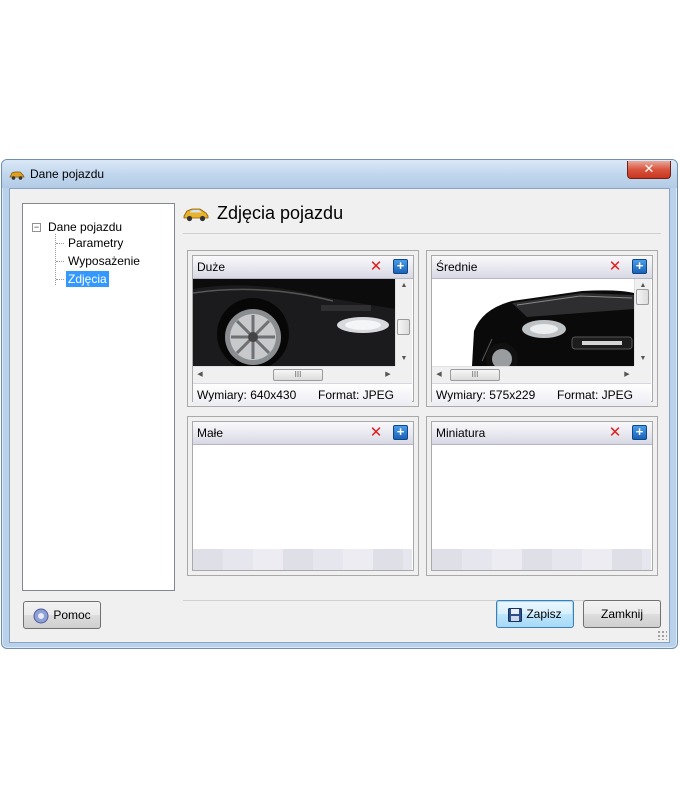  I want to click on save-button: Zapisz, so click(535, 614).